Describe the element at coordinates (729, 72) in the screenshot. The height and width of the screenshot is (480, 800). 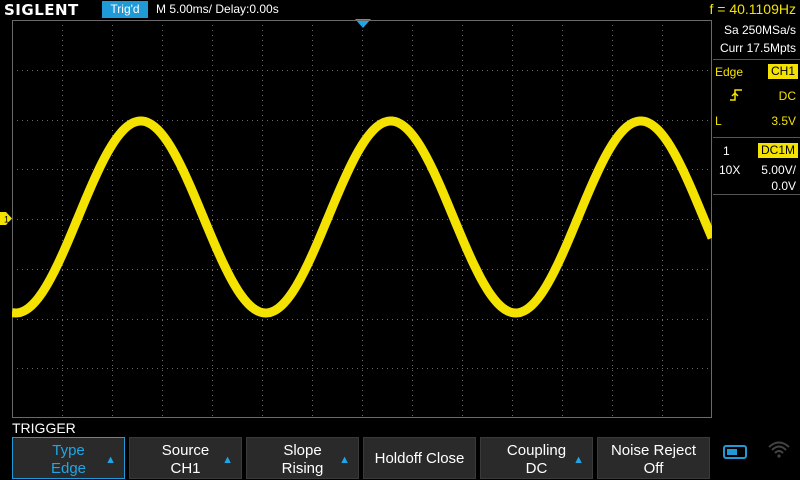
I see `trigger-type-label: Edge` at that location.